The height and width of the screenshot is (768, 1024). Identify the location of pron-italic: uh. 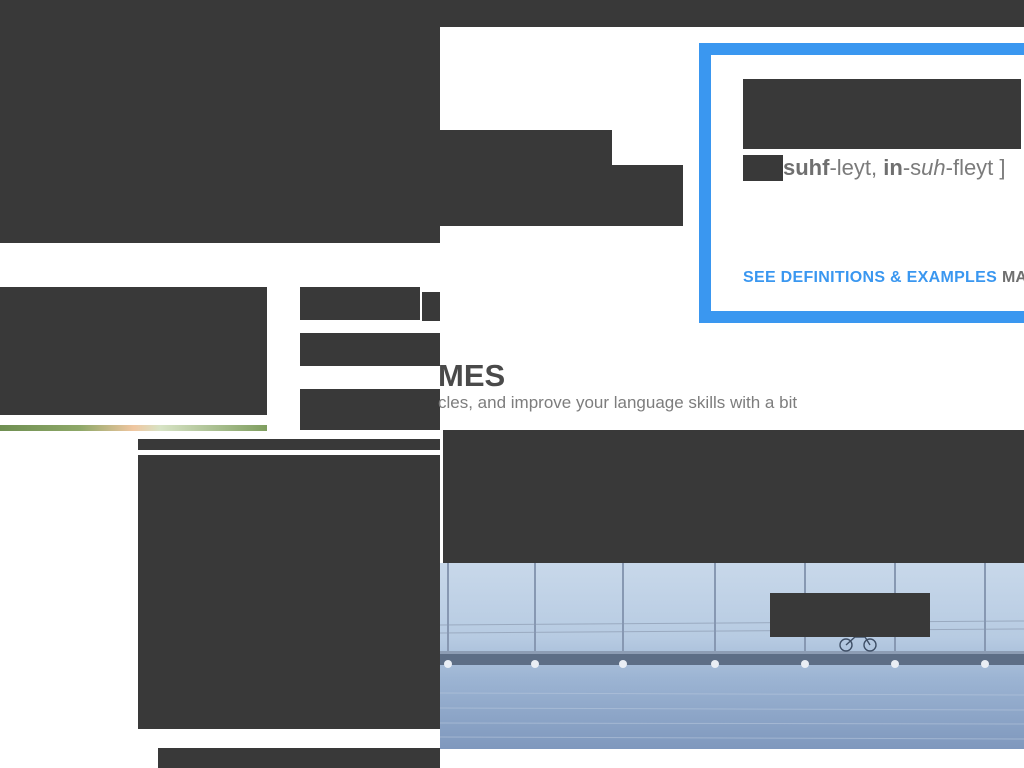
(933, 167).